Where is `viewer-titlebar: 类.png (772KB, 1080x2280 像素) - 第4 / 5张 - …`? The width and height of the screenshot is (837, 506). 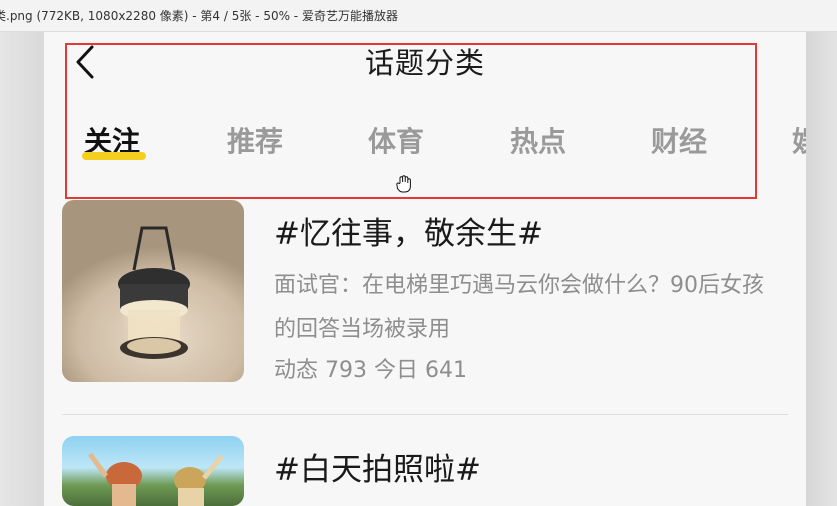
viewer-titlebar: 类.png (772KB, 1080x2280 像素) - 第4 / 5张 - … is located at coordinates (418, 16).